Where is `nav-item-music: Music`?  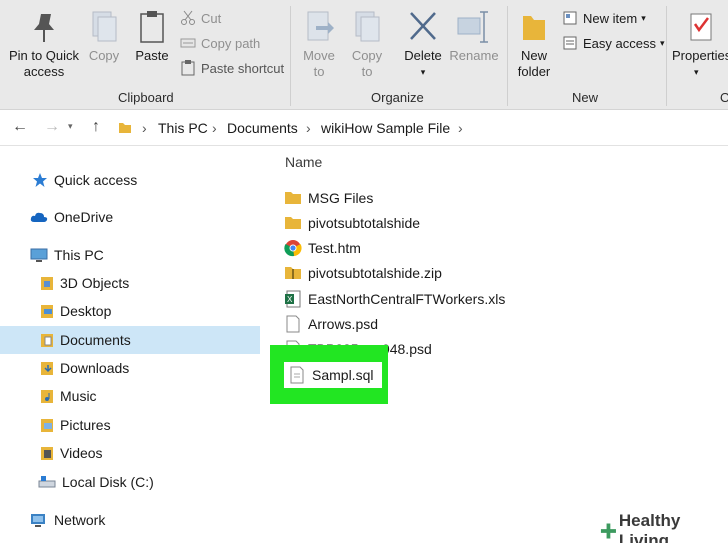
nav-item-music: Music is located at coordinates (130, 396).